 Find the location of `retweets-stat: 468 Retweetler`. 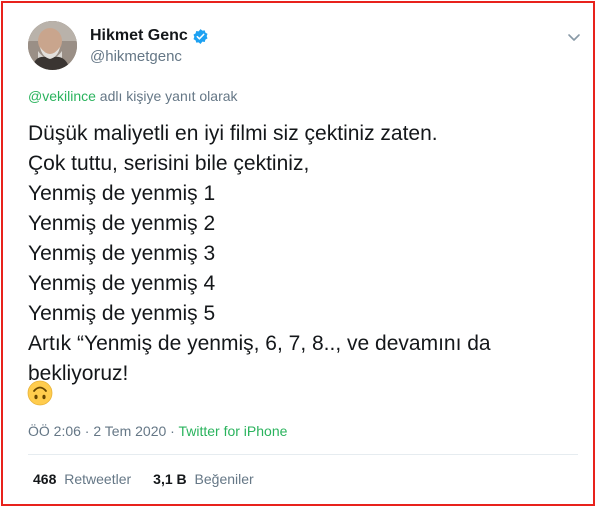

retweets-stat: 468 Retweetler is located at coordinates (82, 479).